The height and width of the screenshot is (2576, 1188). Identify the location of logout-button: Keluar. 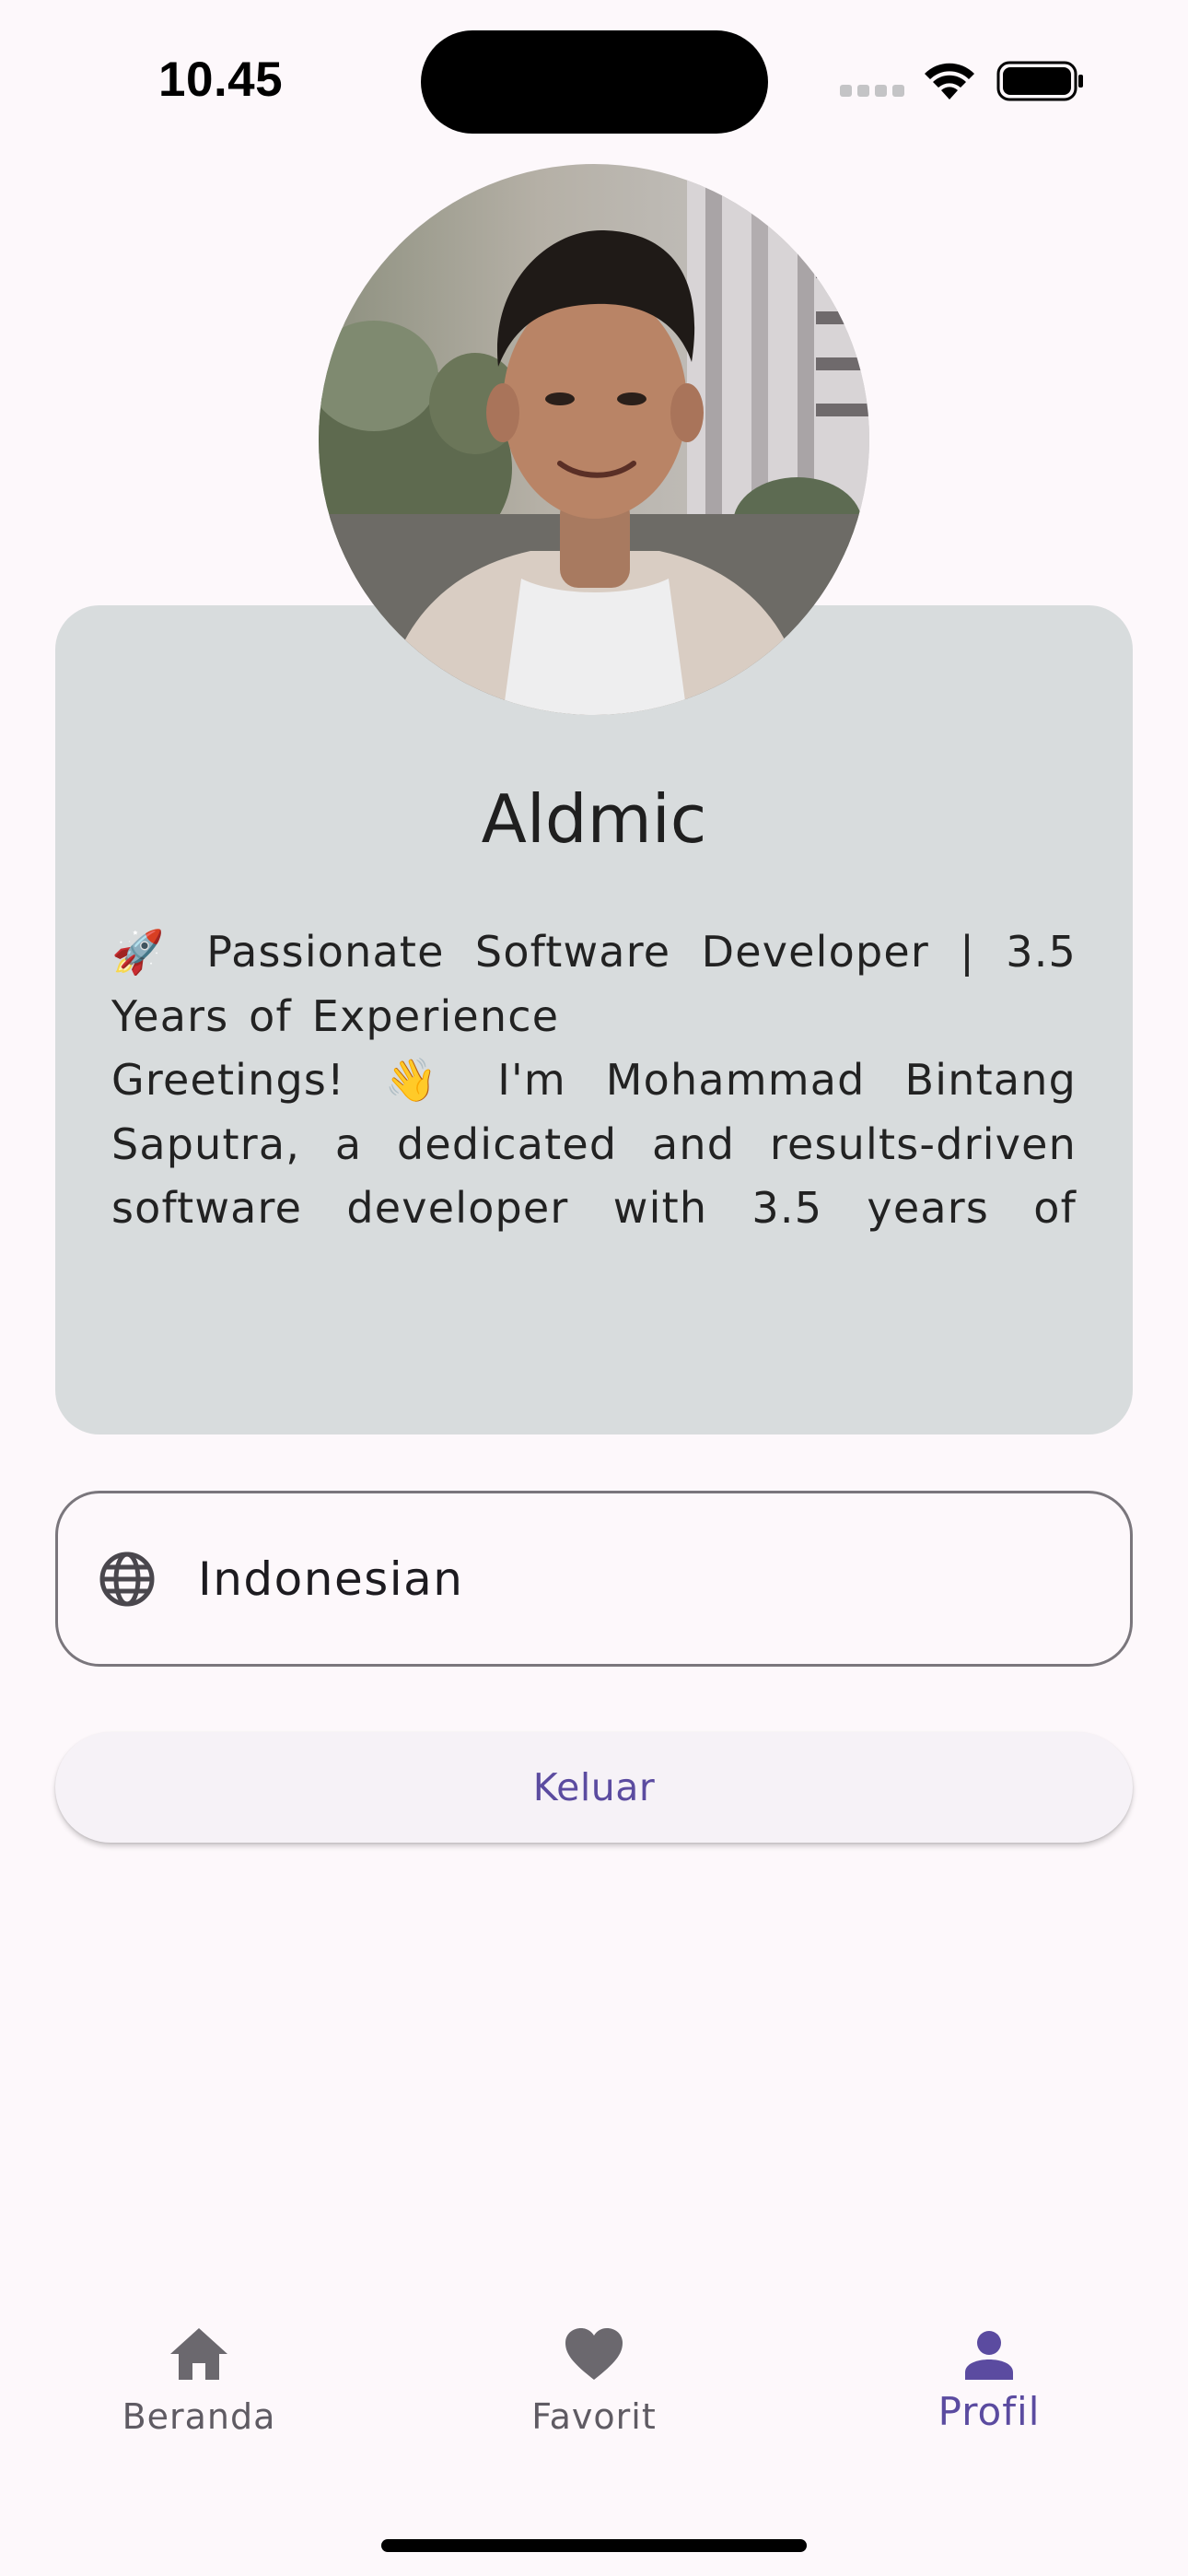
(594, 1787).